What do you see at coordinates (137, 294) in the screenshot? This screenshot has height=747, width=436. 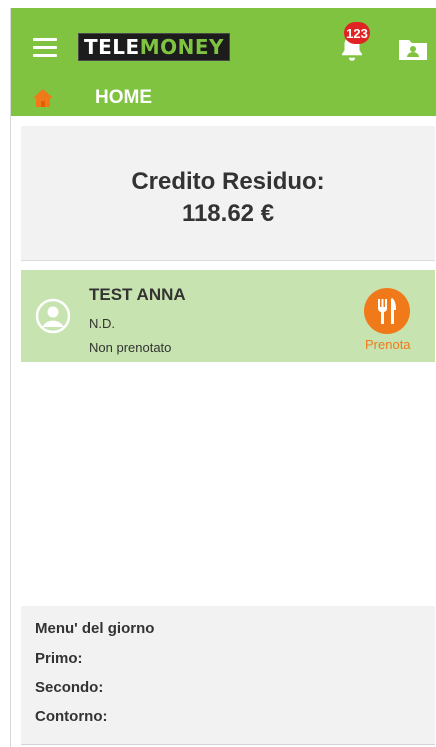 I see `person-name: TEST ANNA` at bounding box center [137, 294].